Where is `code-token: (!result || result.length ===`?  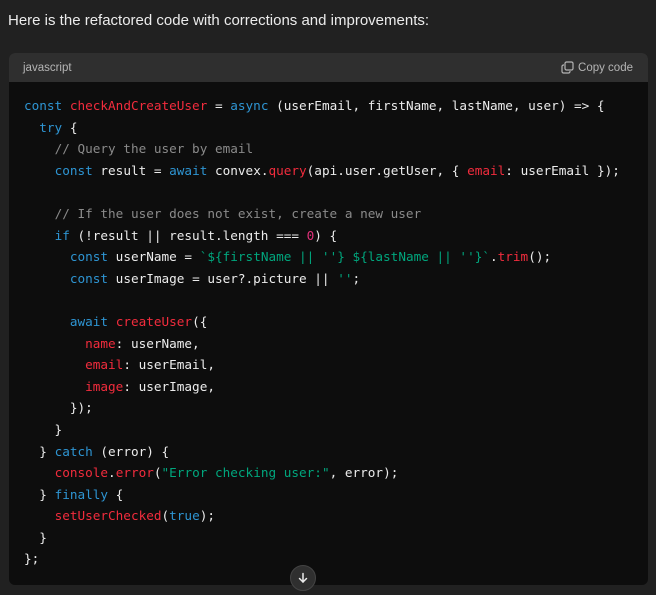 code-token: (!result || result.length === is located at coordinates (188, 235).